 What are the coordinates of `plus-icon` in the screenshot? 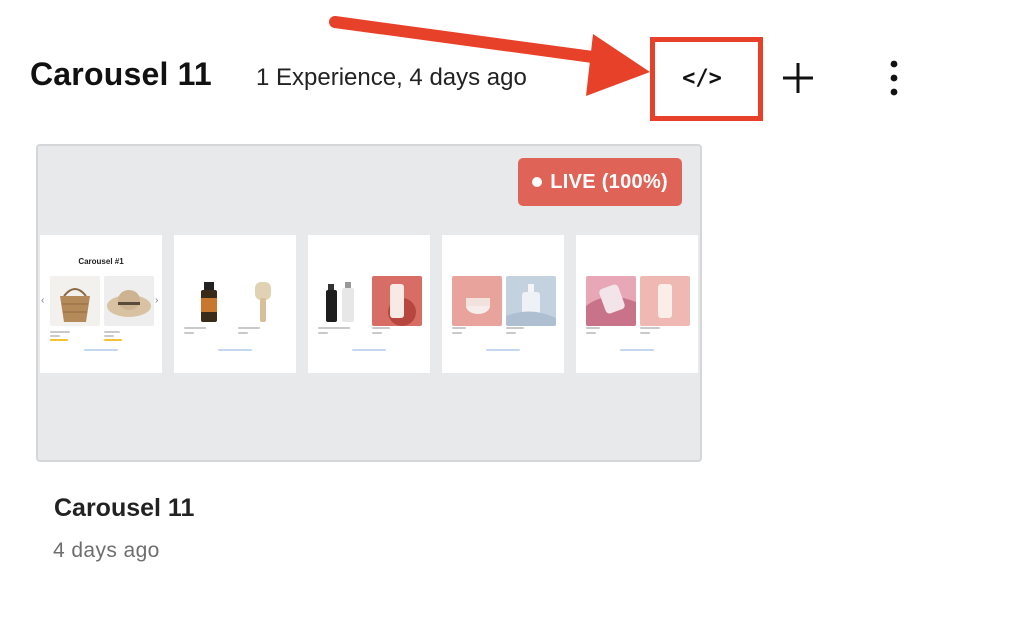 It's located at (798, 78).